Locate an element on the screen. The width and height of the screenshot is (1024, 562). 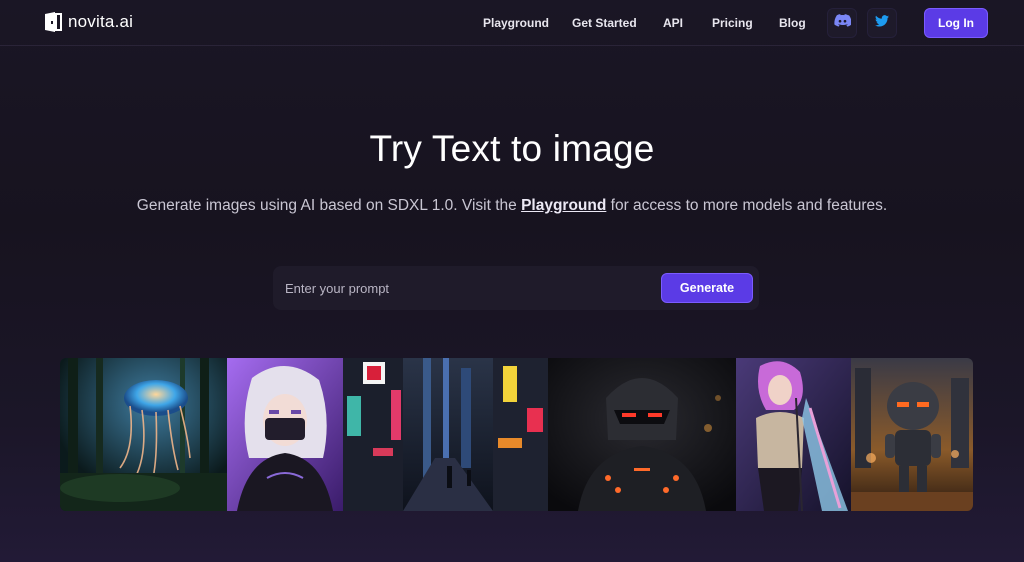
twitter-icon is located at coordinates (882, 23).